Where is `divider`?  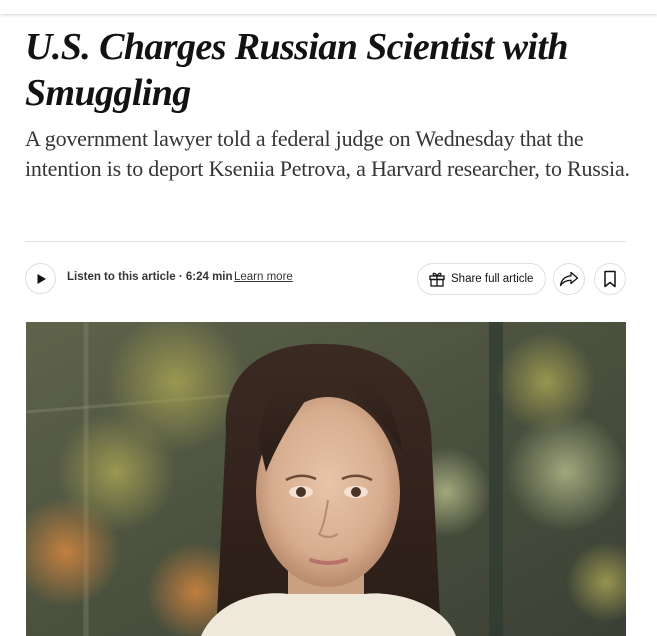
divider is located at coordinates (325, 241).